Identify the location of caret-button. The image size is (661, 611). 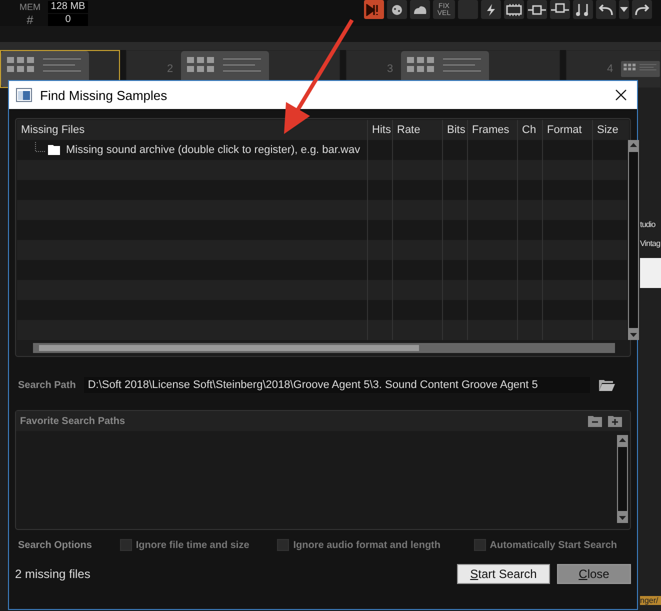
(624, 9).